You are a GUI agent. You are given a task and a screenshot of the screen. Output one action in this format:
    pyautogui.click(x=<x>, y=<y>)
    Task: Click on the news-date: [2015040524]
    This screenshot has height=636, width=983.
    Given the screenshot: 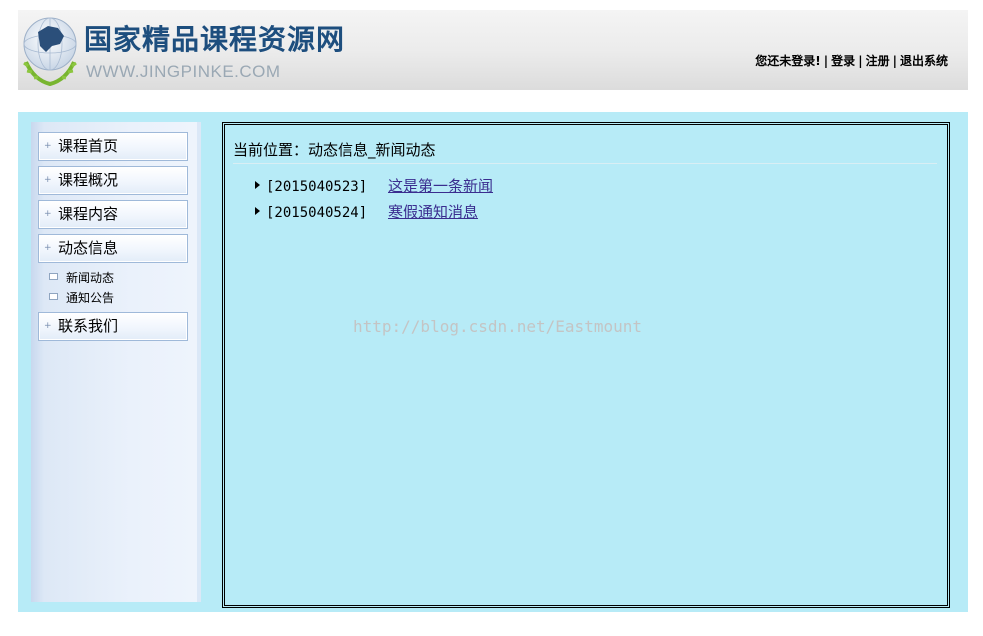 What is the action you would take?
    pyautogui.click(x=317, y=213)
    